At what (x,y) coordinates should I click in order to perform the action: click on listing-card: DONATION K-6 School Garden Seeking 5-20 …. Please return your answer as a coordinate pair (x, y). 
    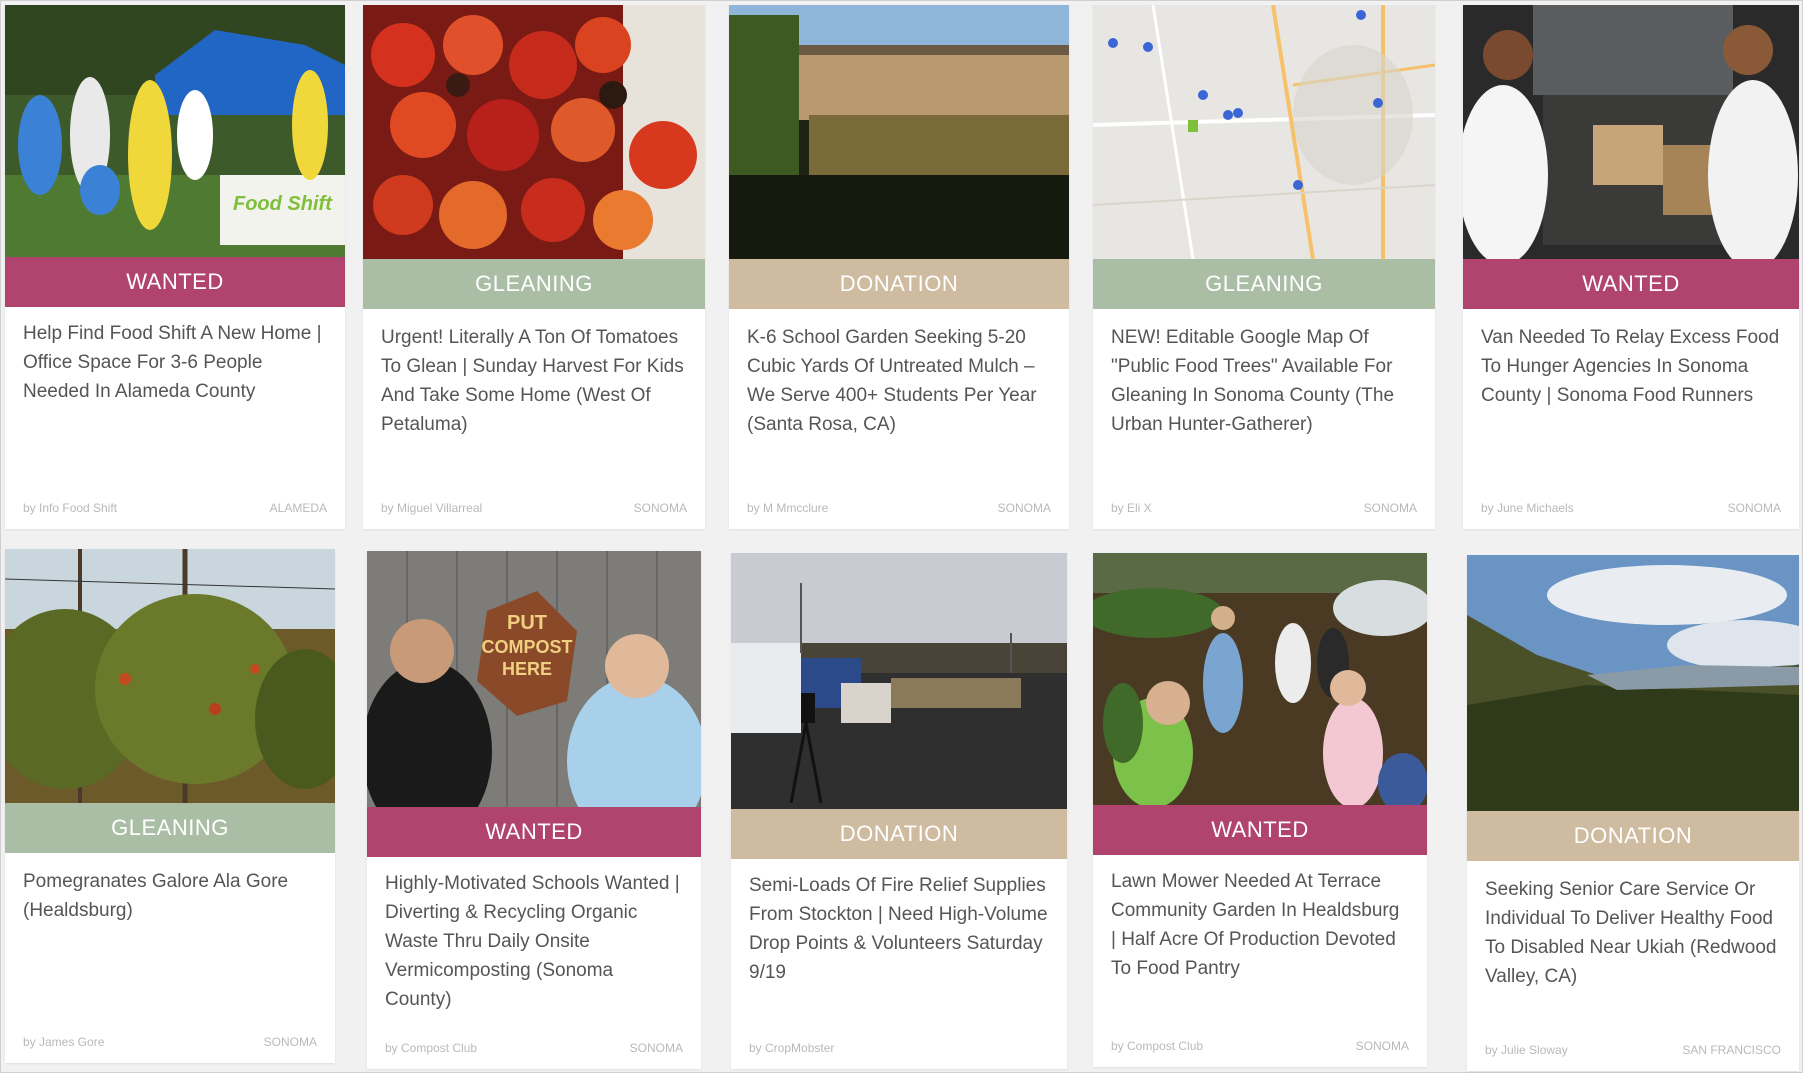
    Looking at the image, I should click on (899, 267).